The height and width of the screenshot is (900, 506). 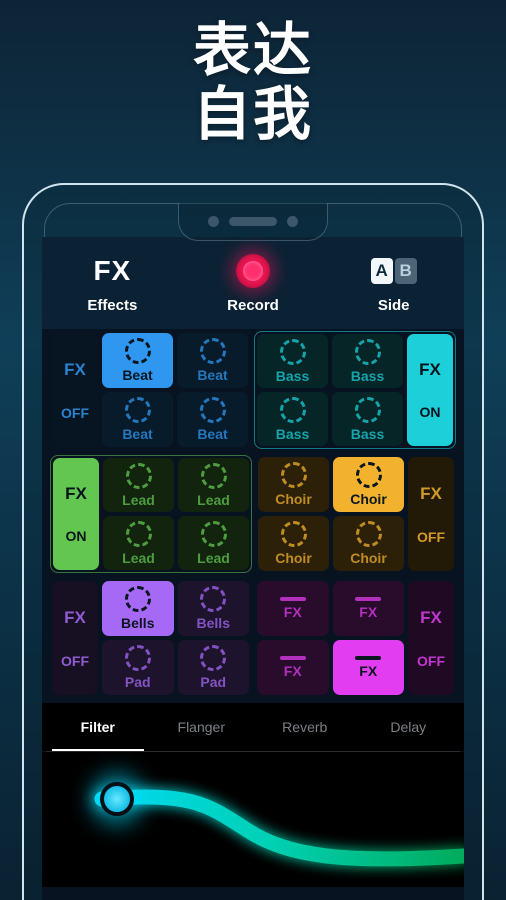 What do you see at coordinates (409, 727) in the screenshot?
I see `tab-delay: Delay` at bounding box center [409, 727].